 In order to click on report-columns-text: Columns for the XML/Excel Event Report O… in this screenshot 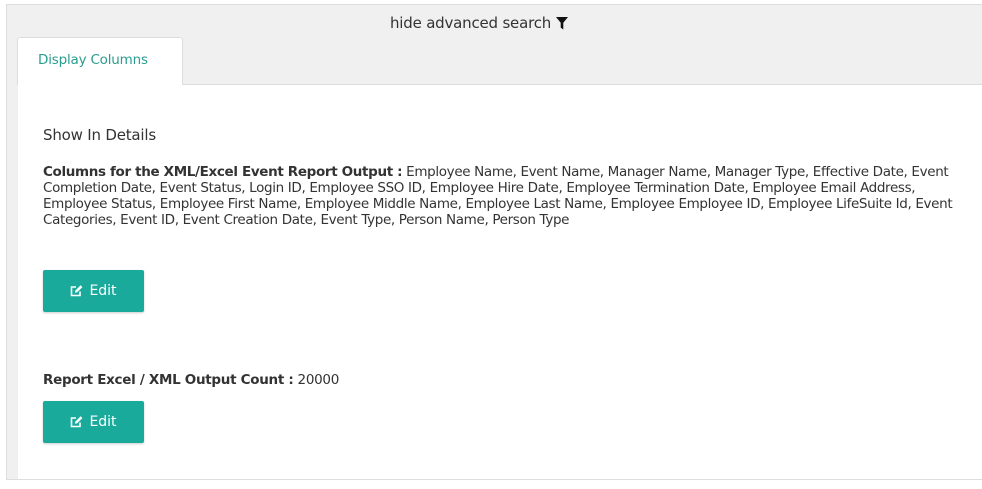, I will do `click(503, 196)`.